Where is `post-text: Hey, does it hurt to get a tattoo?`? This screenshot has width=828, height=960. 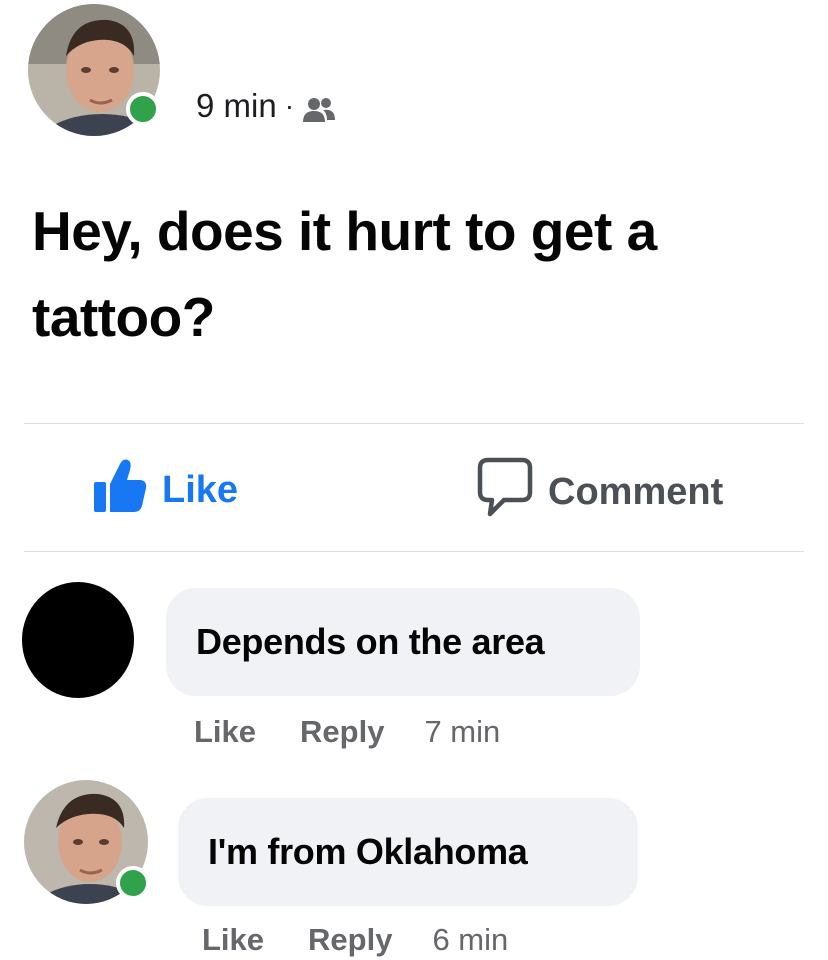
post-text: Hey, does it hurt to get a tattoo? is located at coordinates (344, 274).